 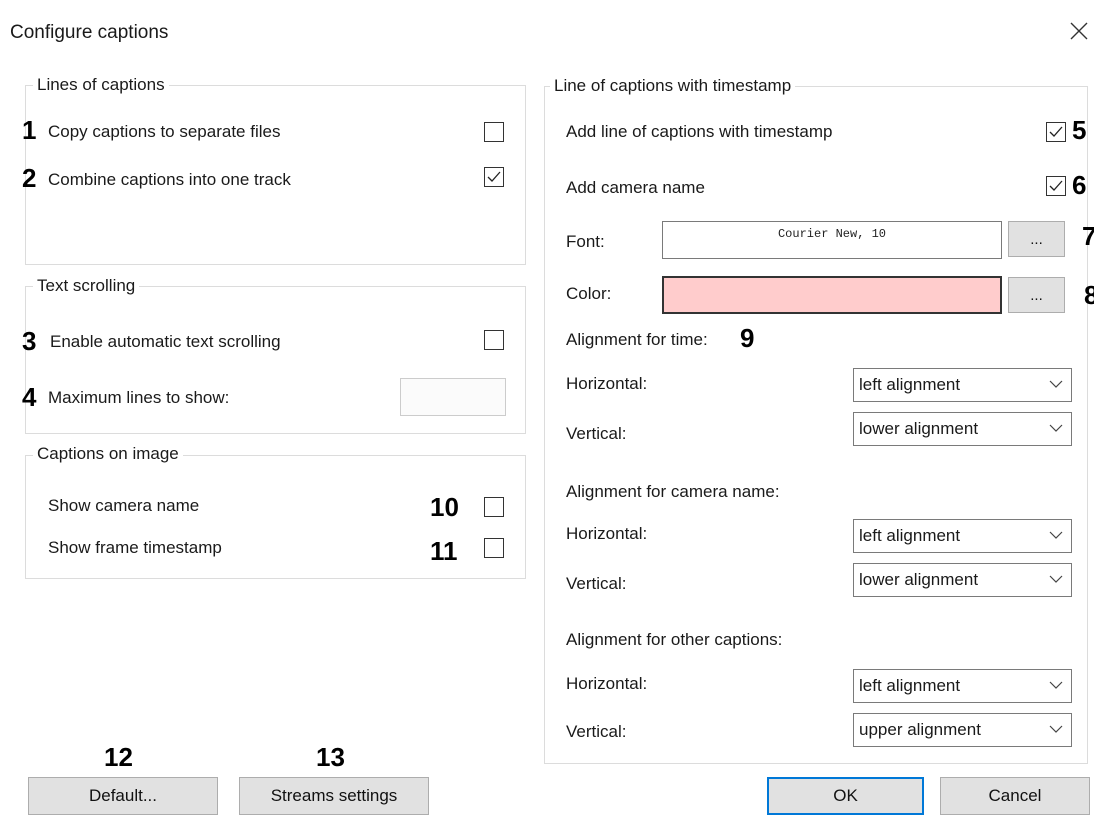 What do you see at coordinates (845, 796) in the screenshot?
I see `ok-button: OK` at bounding box center [845, 796].